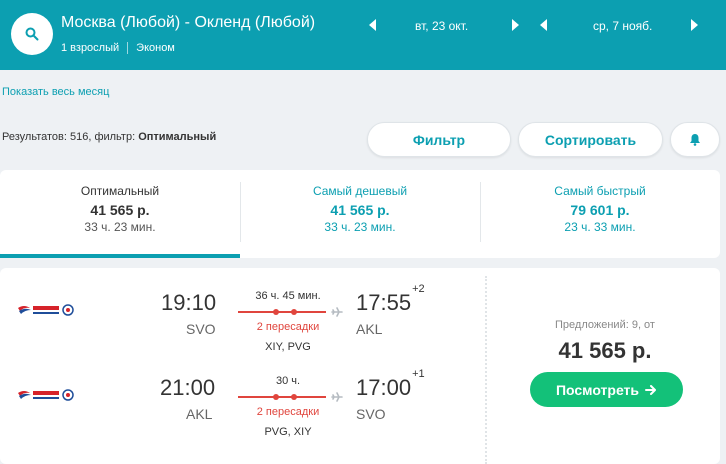 This screenshot has height=464, width=726. Describe the element at coordinates (177, 137) in the screenshot. I see `active-filter: Оптимальный` at that location.